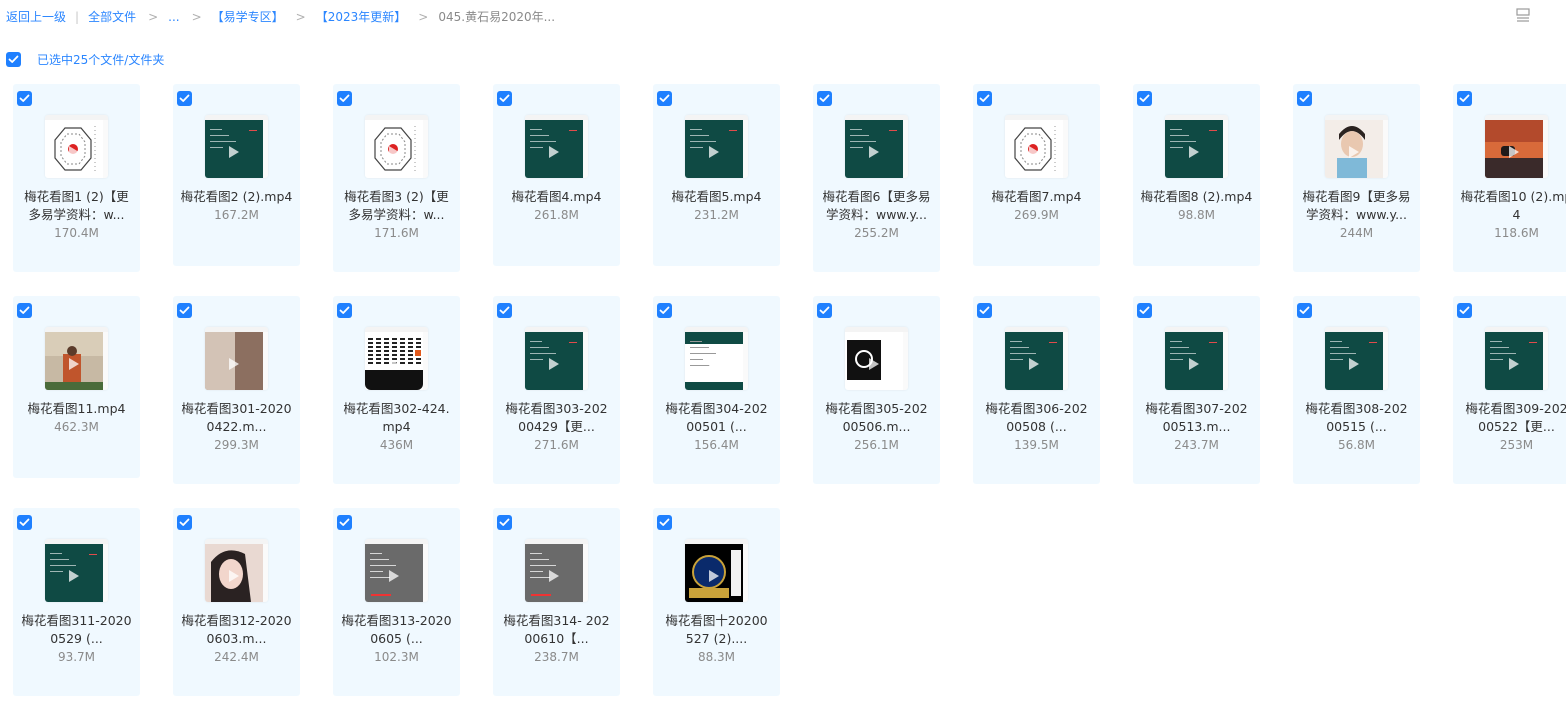 The height and width of the screenshot is (722, 1566). I want to click on breadcrumb-all-files: 全部文件, so click(112, 16).